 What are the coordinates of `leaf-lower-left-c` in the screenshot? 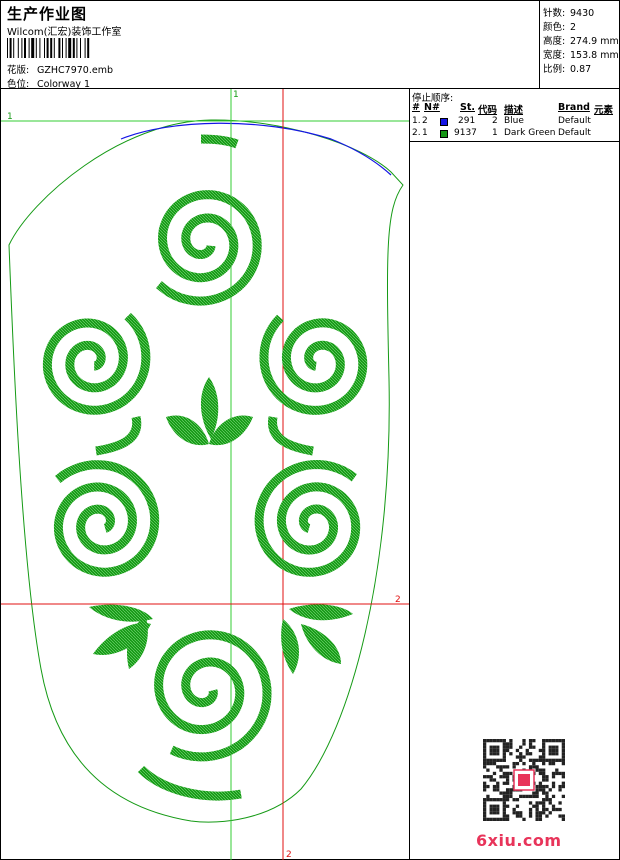 It's located at (137, 643).